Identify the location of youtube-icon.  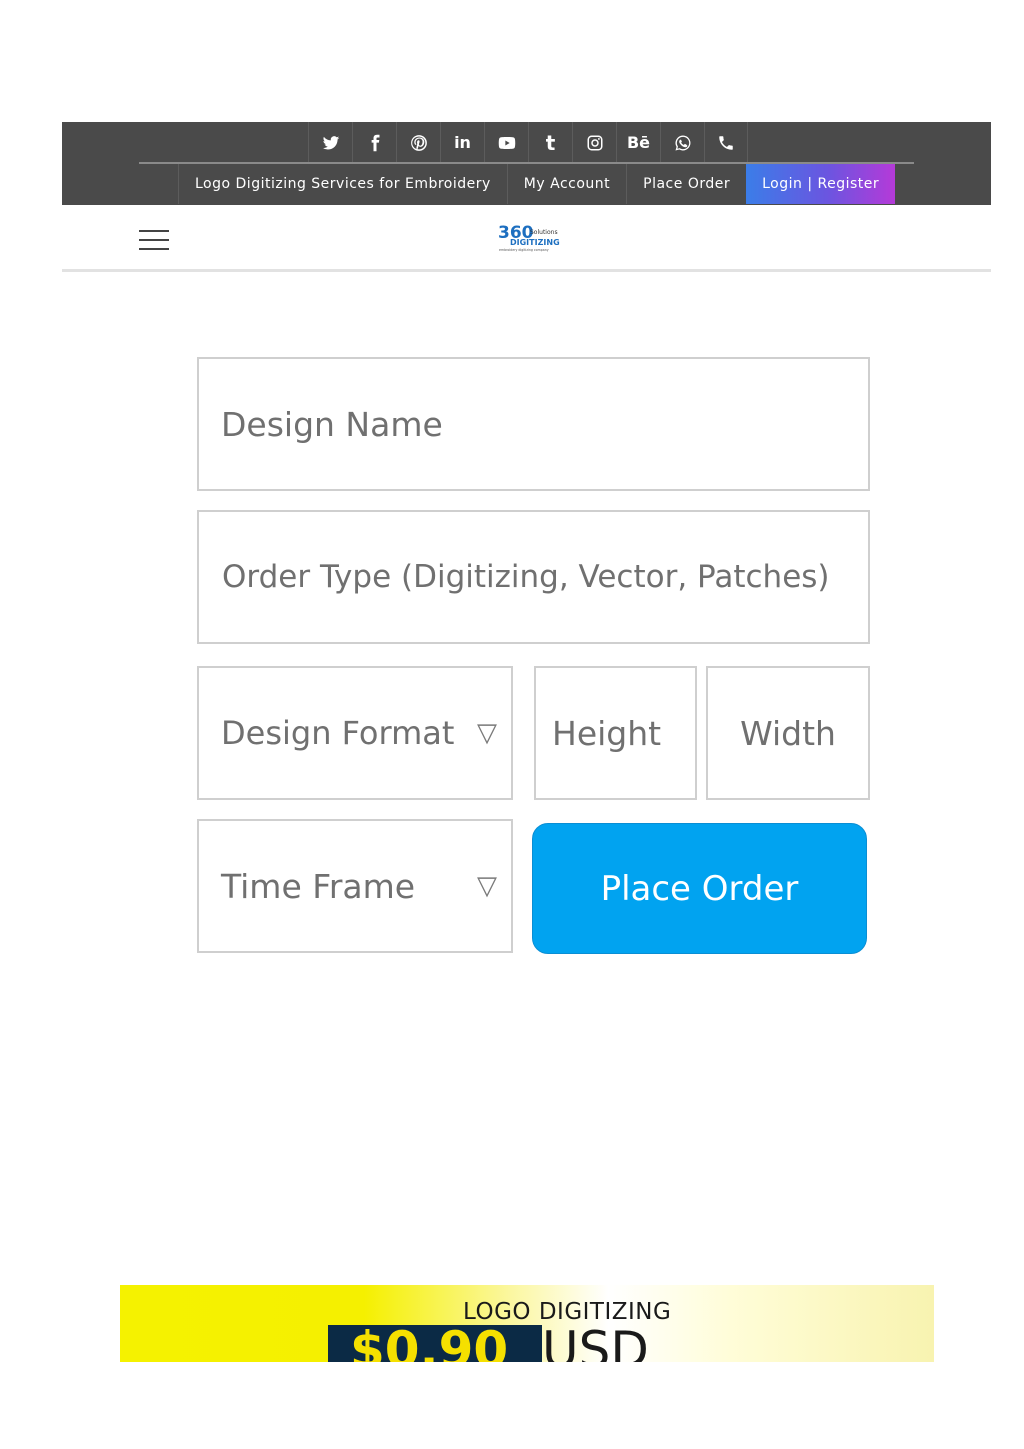
(506, 142).